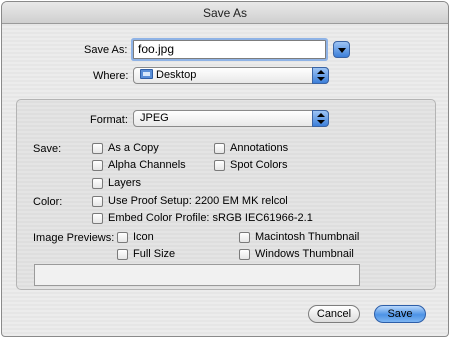 Image resolution: width=450 pixels, height=338 pixels. I want to click on format-label: Format:, so click(109, 120).